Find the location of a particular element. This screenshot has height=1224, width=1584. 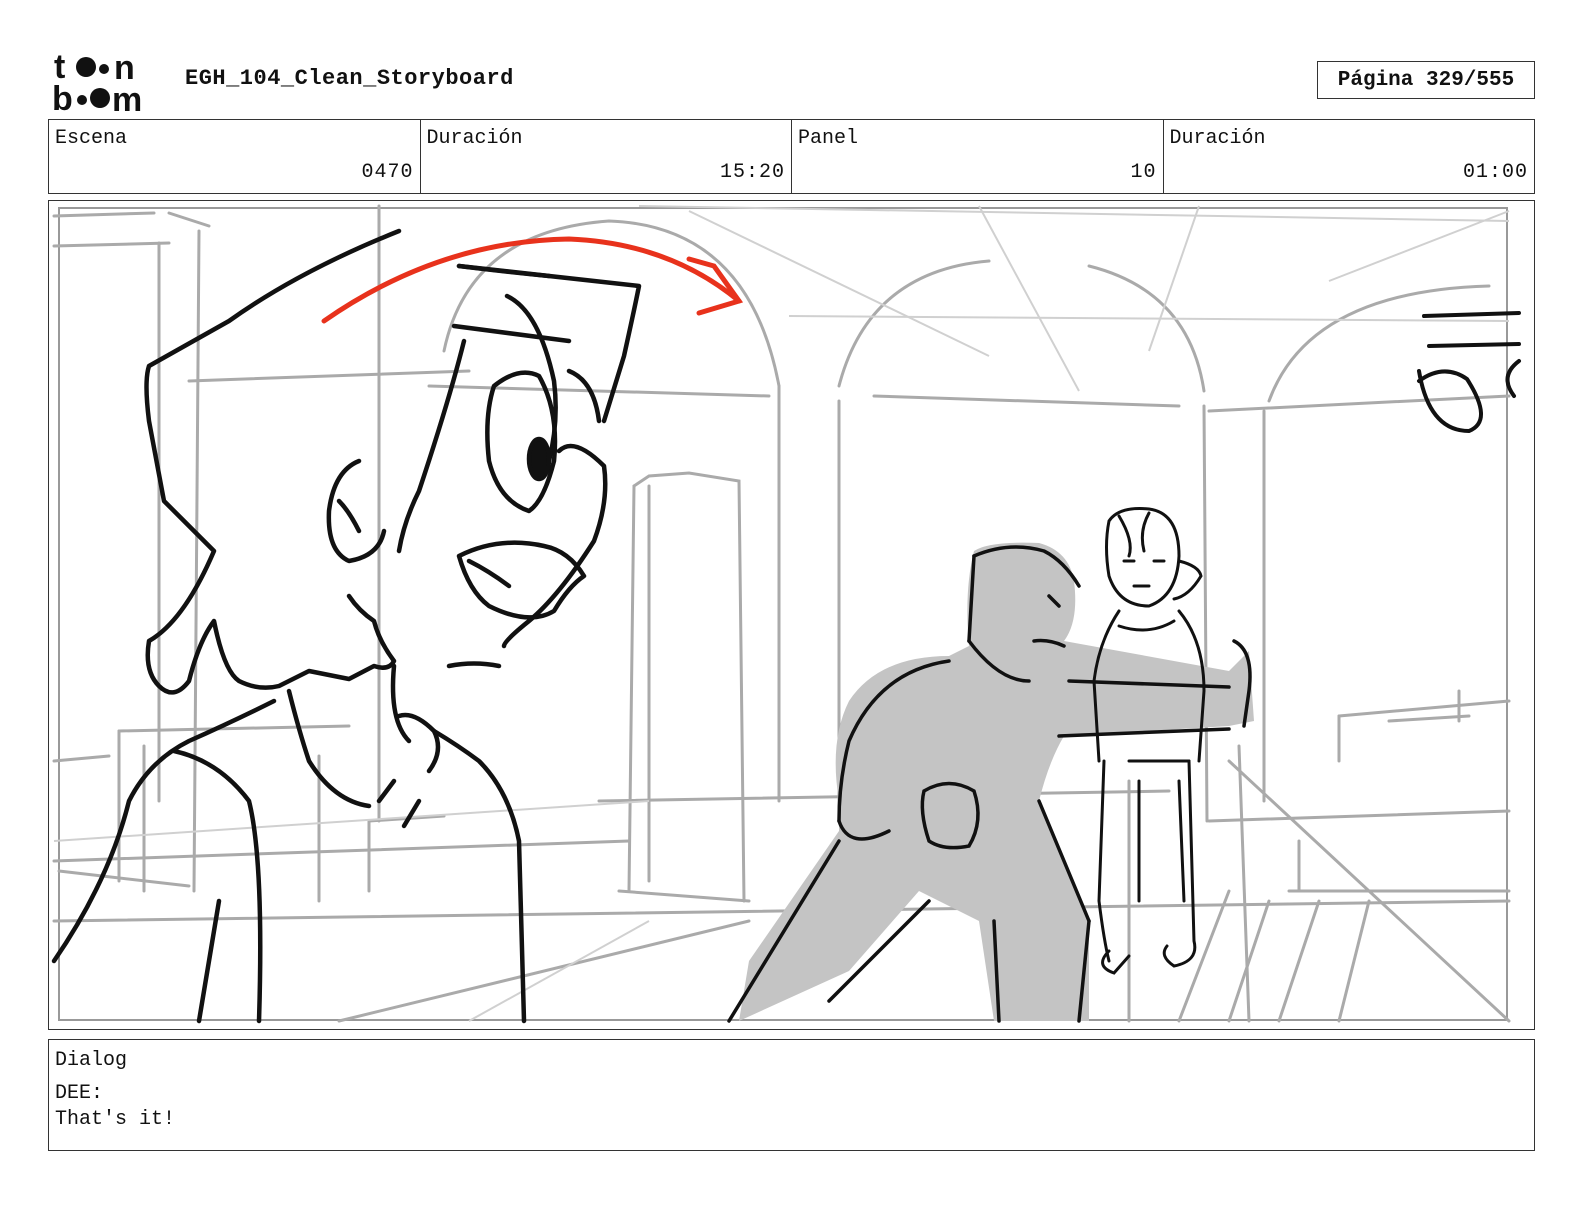

page-label: Página is located at coordinates (1375, 80).